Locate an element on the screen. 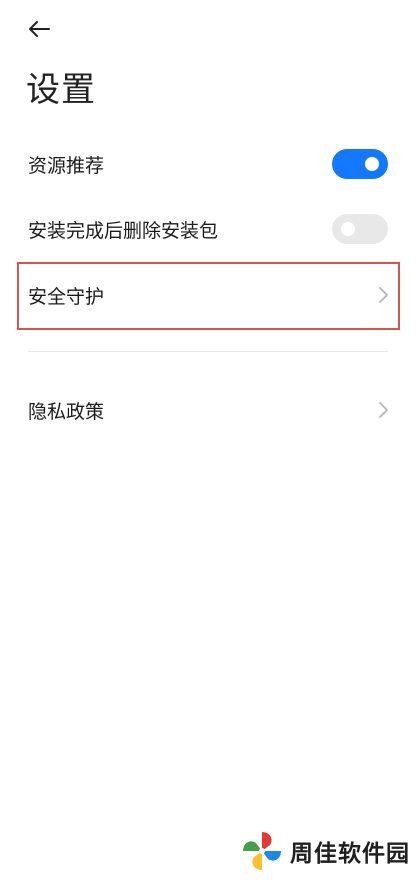  setting-row-security-protection: 安全守护 is located at coordinates (209, 295).